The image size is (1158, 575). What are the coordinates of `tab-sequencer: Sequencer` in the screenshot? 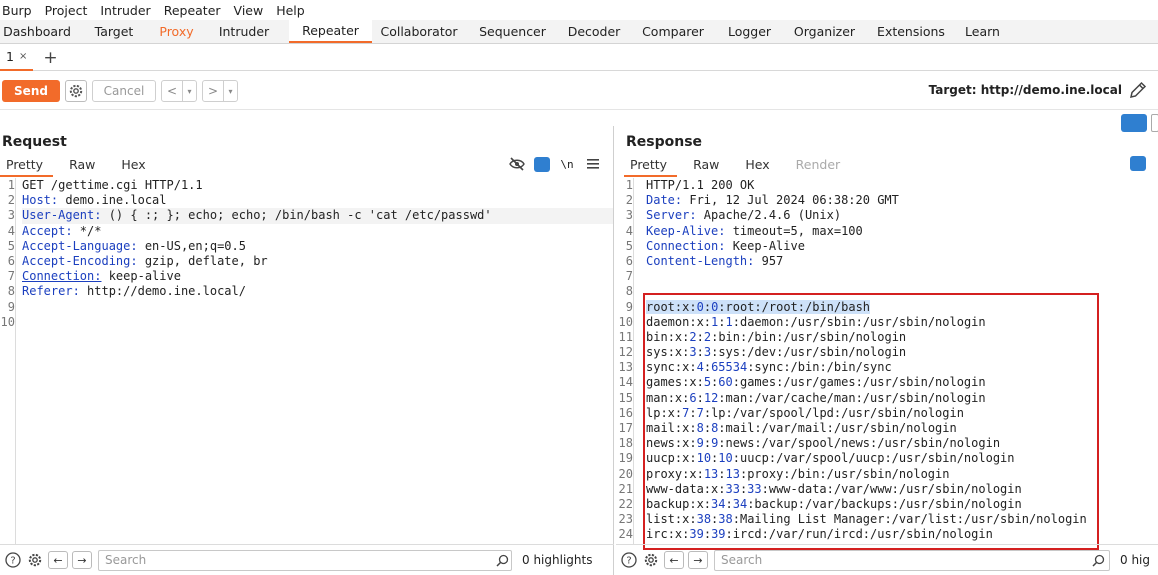 It's located at (512, 31).